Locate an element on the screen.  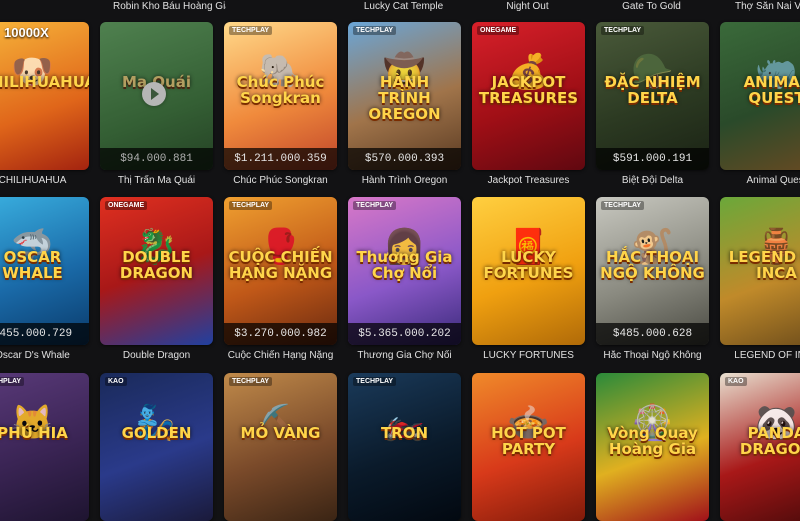
game-name: LUCKY FORTUNES is located at coordinates (528, 355).